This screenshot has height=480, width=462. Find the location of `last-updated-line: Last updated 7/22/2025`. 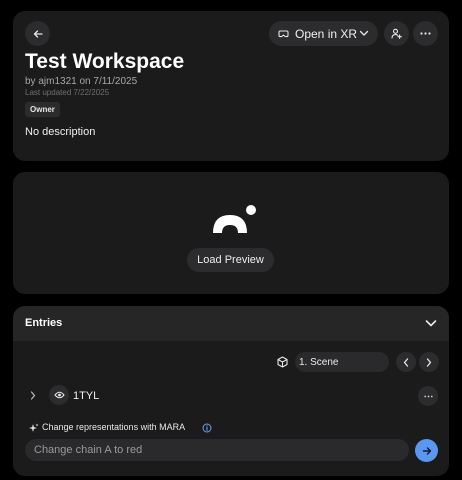

last-updated-line: Last updated 7/22/2025 is located at coordinates (67, 92).